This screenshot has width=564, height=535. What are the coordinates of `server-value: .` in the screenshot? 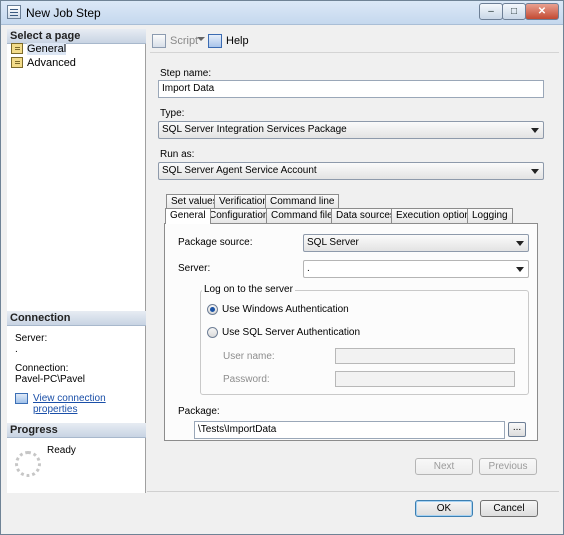 It's located at (308, 268).